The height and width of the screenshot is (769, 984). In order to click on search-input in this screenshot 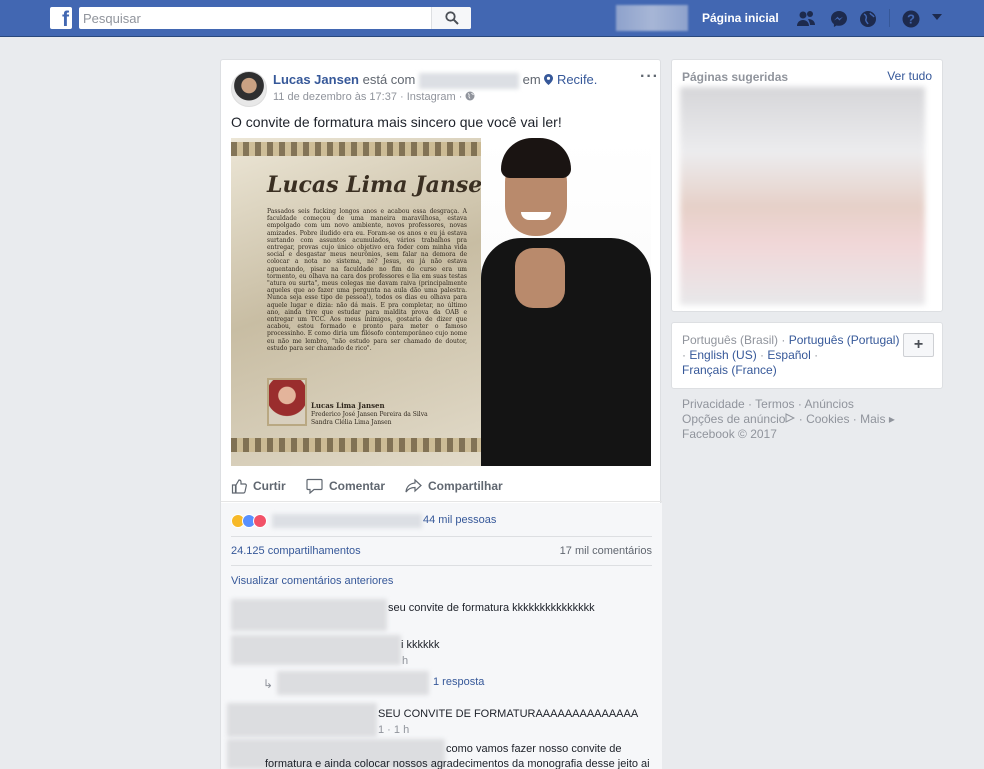, I will do `click(253, 18)`.